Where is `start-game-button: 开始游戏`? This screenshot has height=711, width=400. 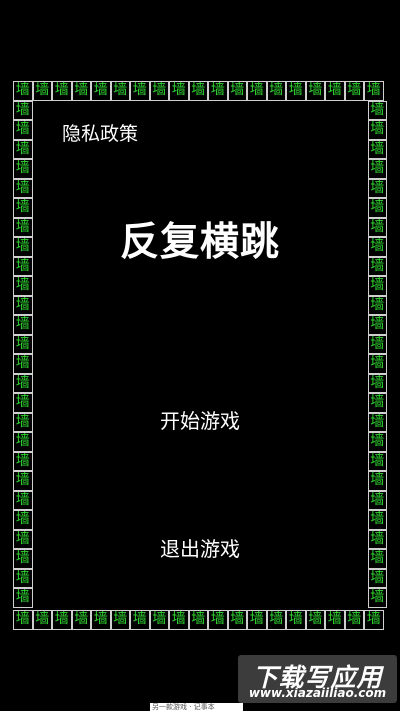
start-game-button: 开始游戏 is located at coordinates (200, 419).